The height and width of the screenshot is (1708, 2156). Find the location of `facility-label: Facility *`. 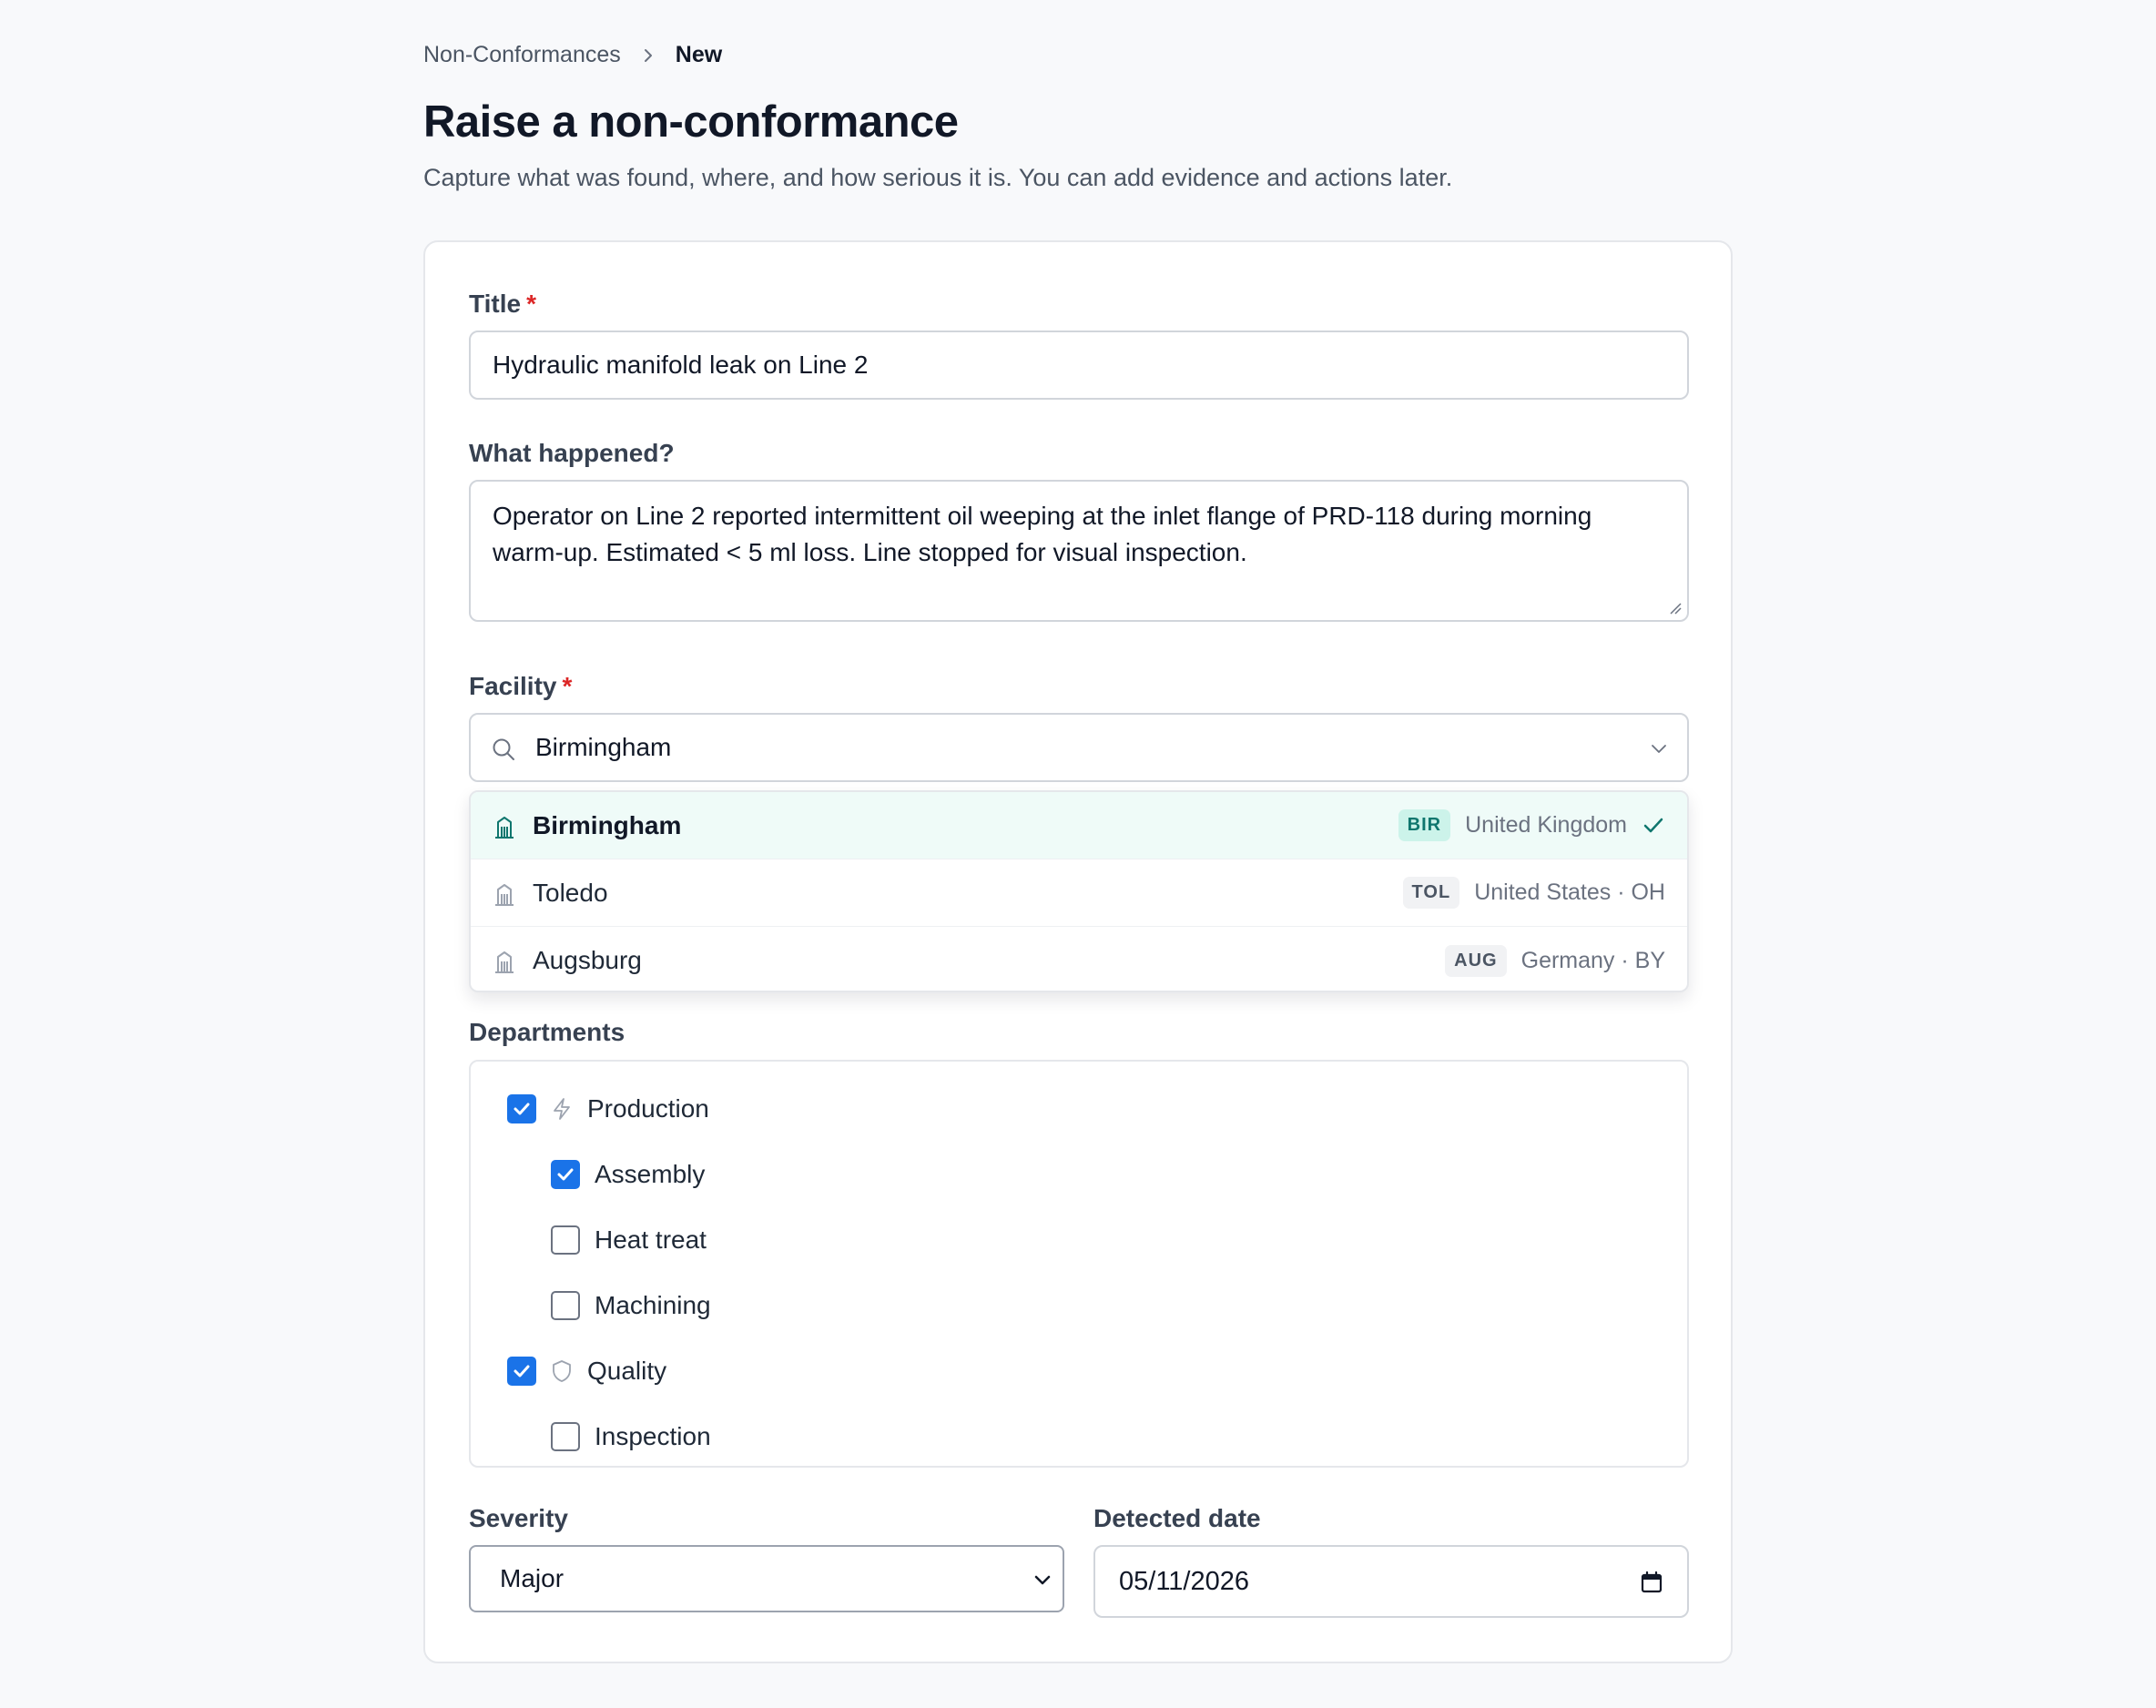

facility-label: Facility * is located at coordinates (520, 686).